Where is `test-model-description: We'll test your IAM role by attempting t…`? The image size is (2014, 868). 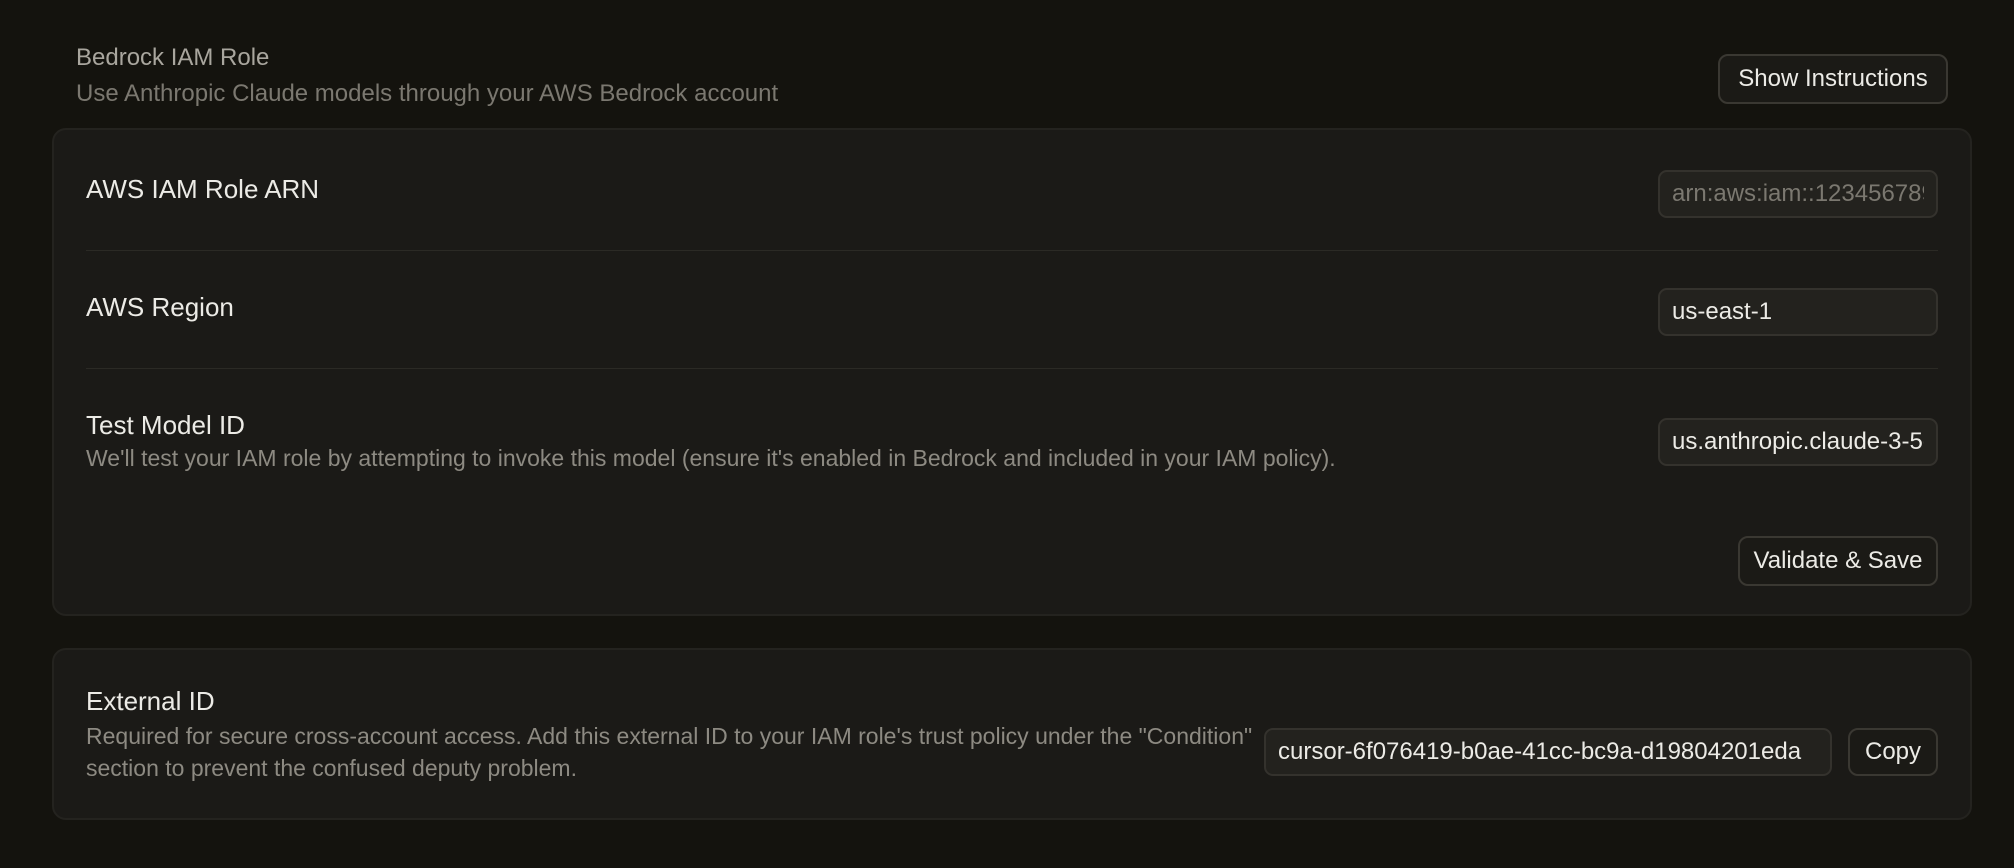
test-model-description: We'll test your IAM role by attempting t… is located at coordinates (711, 458).